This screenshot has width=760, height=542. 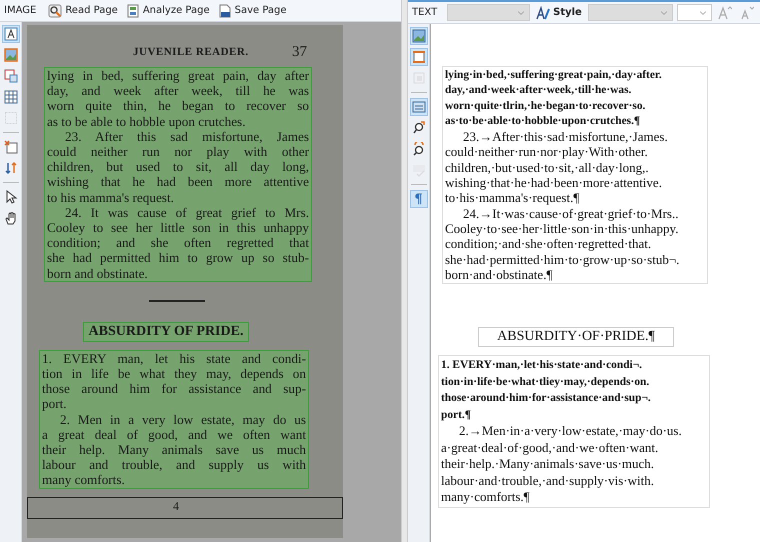 I want to click on text-line: those around him for assistance and sup-, so click(x=174, y=388).